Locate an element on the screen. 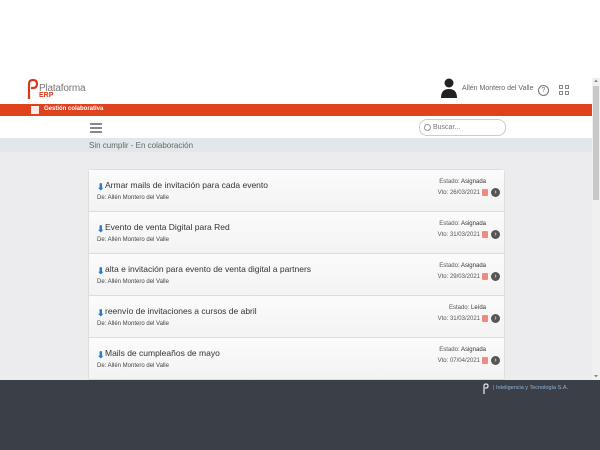 The height and width of the screenshot is (450, 600). scroll-up-icon is located at coordinates (596, 81).